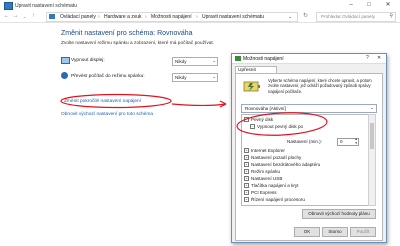  I want to click on sleep-value: Nikdy, so click(181, 77).